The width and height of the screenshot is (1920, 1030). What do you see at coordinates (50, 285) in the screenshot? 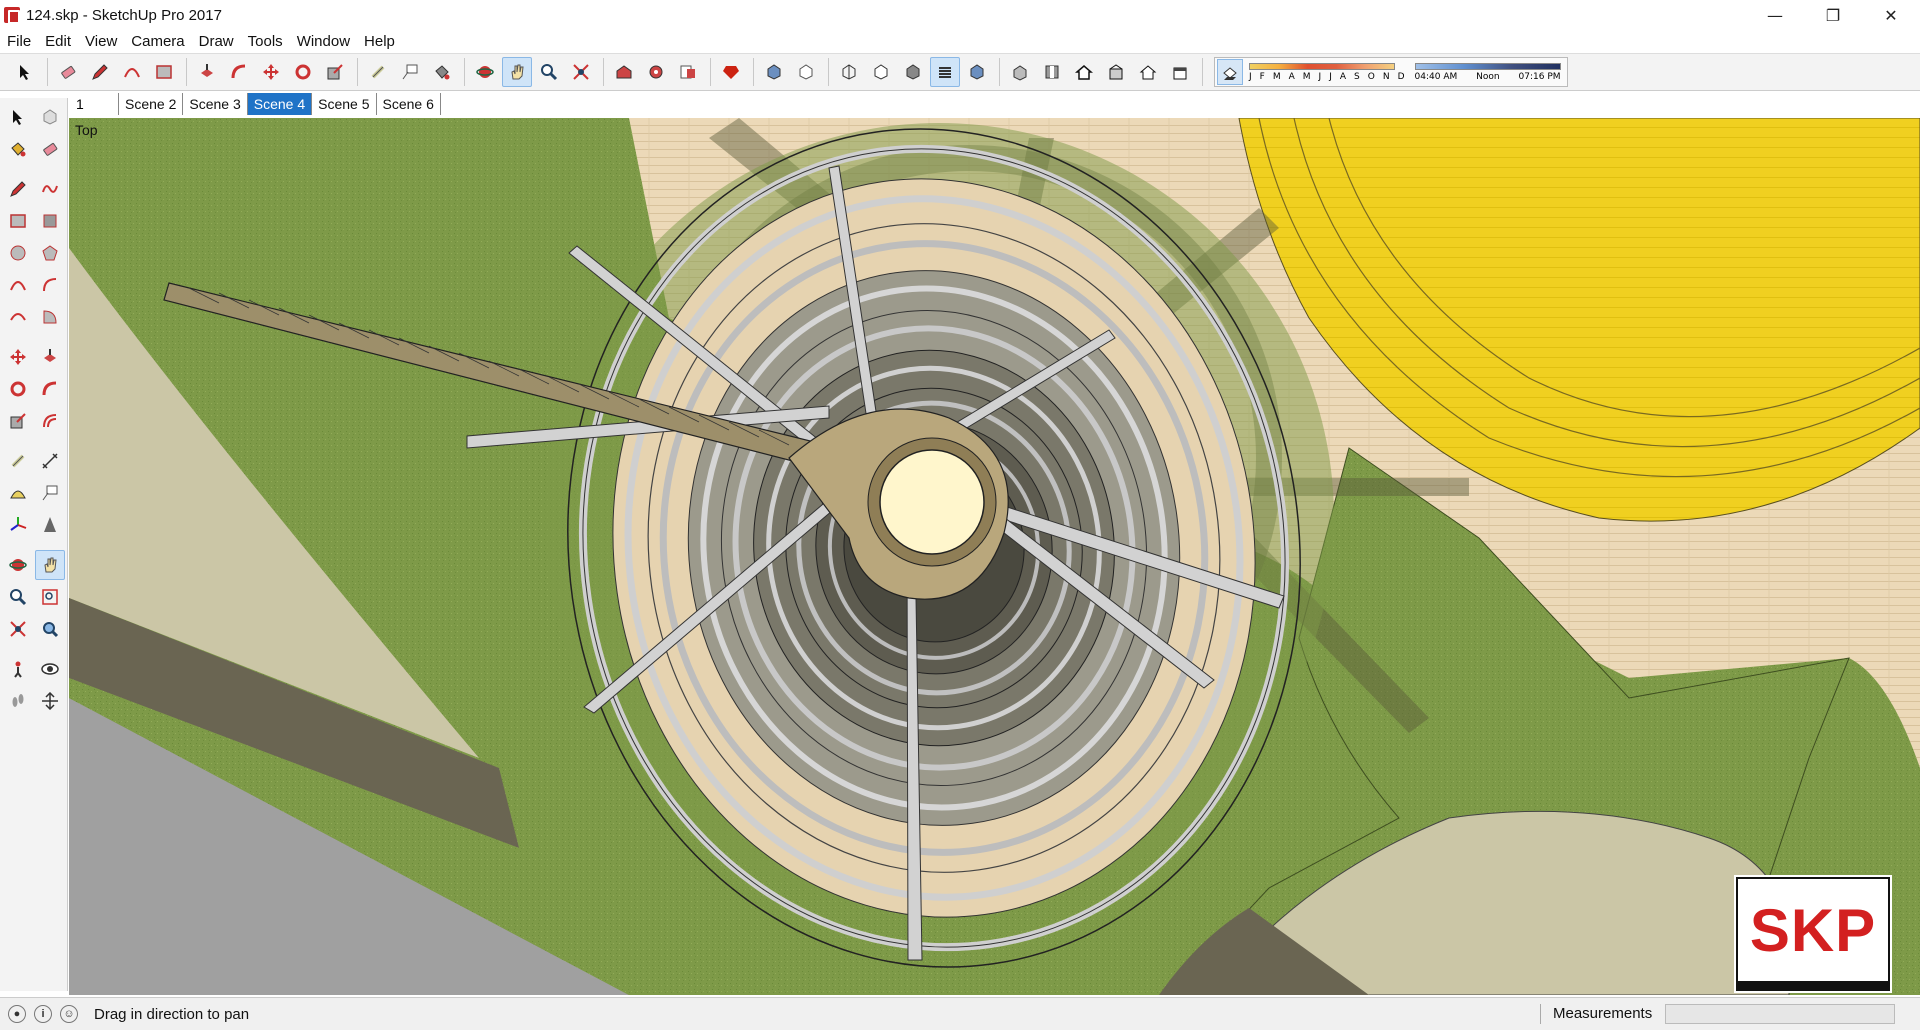
I see `two-point-arc-tool` at bounding box center [50, 285].